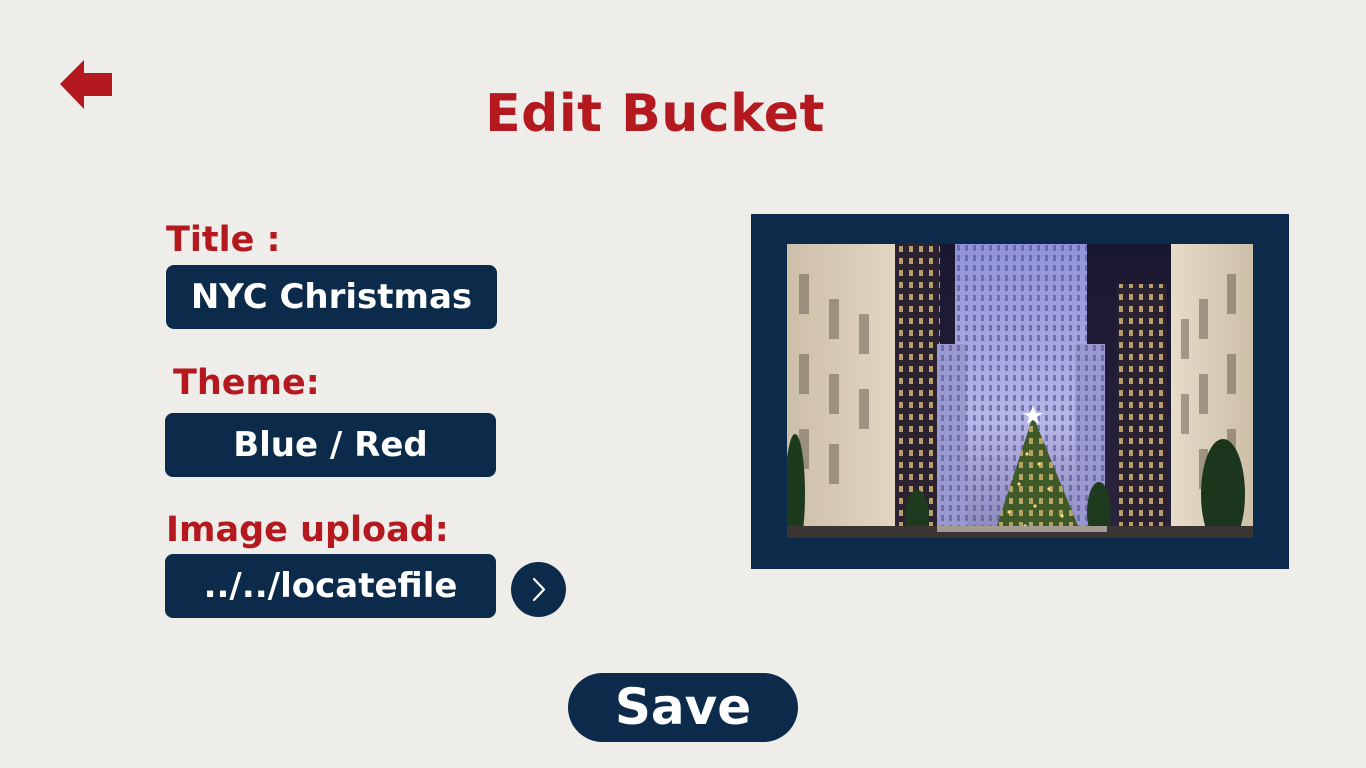 Image resolution: width=1366 pixels, height=768 pixels. Describe the element at coordinates (223, 240) in the screenshot. I see `title-label: Title :` at that location.